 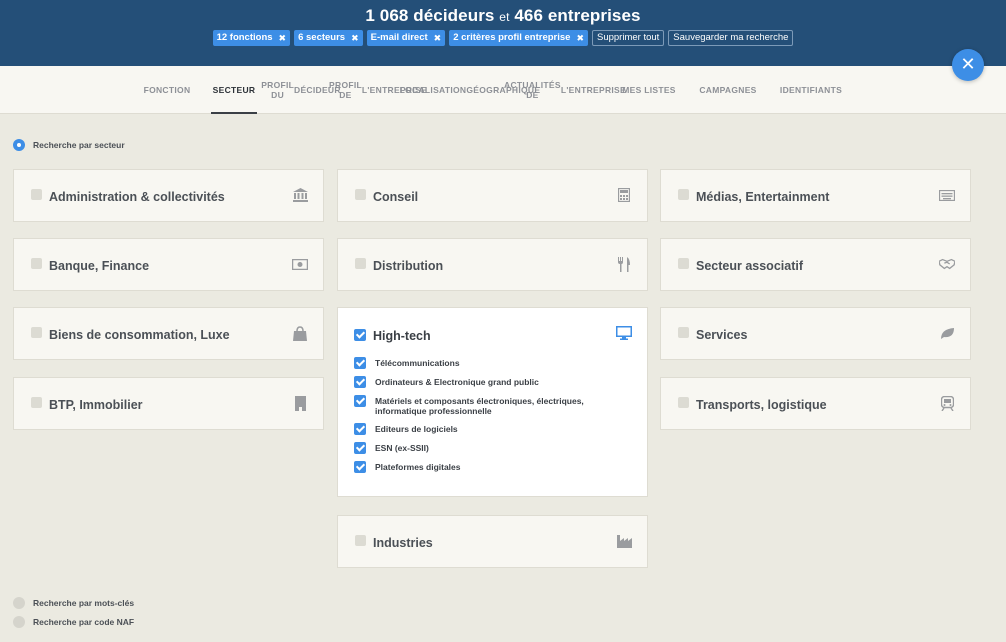 What do you see at coordinates (947, 195) in the screenshot?
I see `keyboard-icon` at bounding box center [947, 195].